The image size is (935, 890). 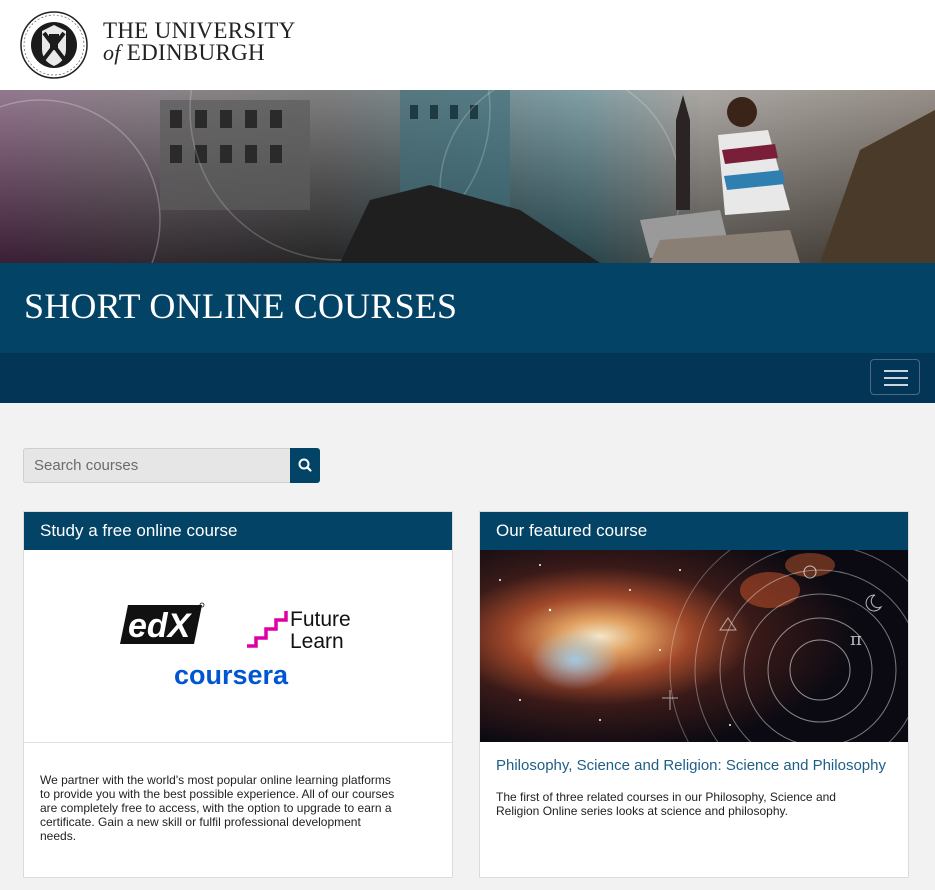 I want to click on search-icon, so click(x=305, y=465).